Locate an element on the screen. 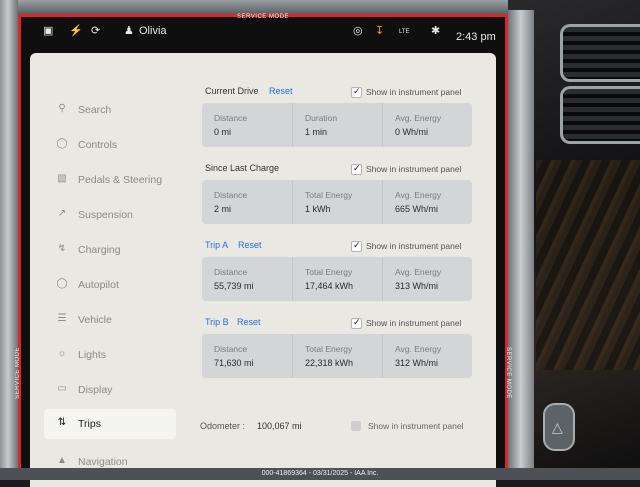 The height and width of the screenshot is (487, 640). service-mode-side-label: SERVICE MODE is located at coordinates (18, 373).